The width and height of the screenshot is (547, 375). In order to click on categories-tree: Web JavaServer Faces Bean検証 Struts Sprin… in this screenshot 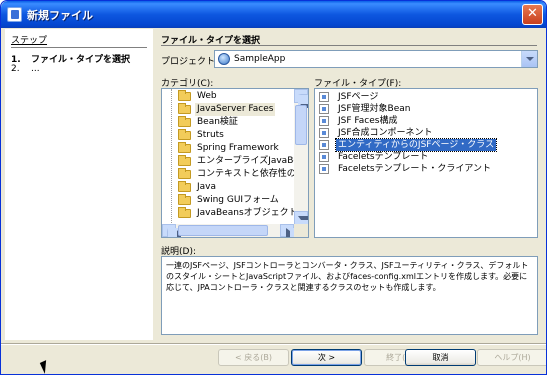, I will do `click(235, 163)`.